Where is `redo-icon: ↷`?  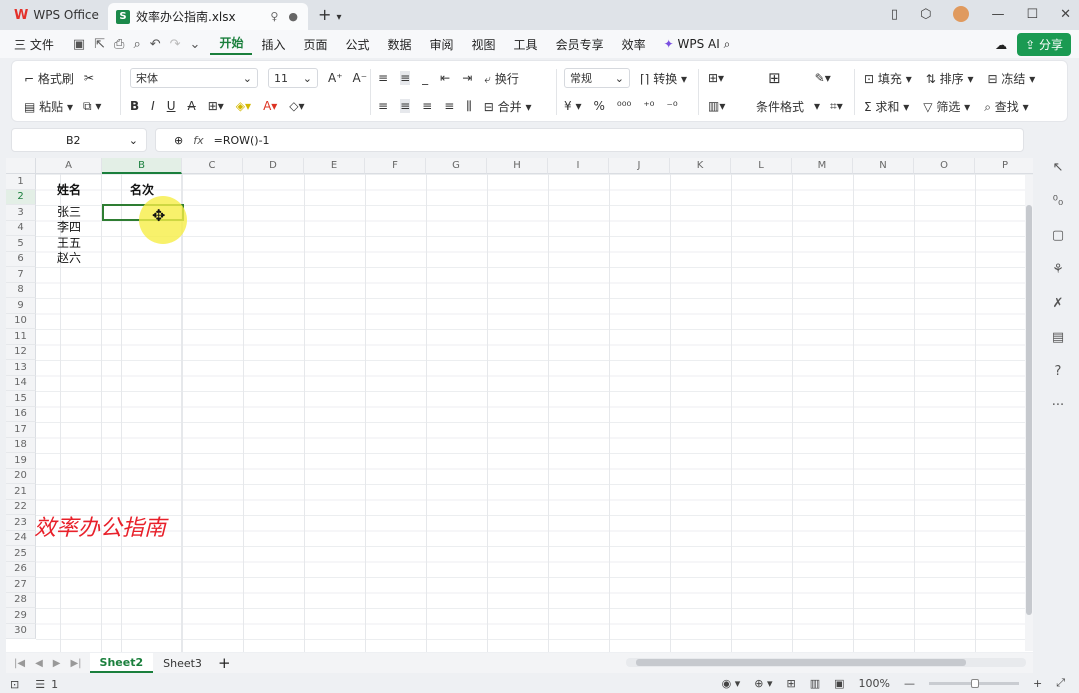
redo-icon: ↷ is located at coordinates (175, 44).